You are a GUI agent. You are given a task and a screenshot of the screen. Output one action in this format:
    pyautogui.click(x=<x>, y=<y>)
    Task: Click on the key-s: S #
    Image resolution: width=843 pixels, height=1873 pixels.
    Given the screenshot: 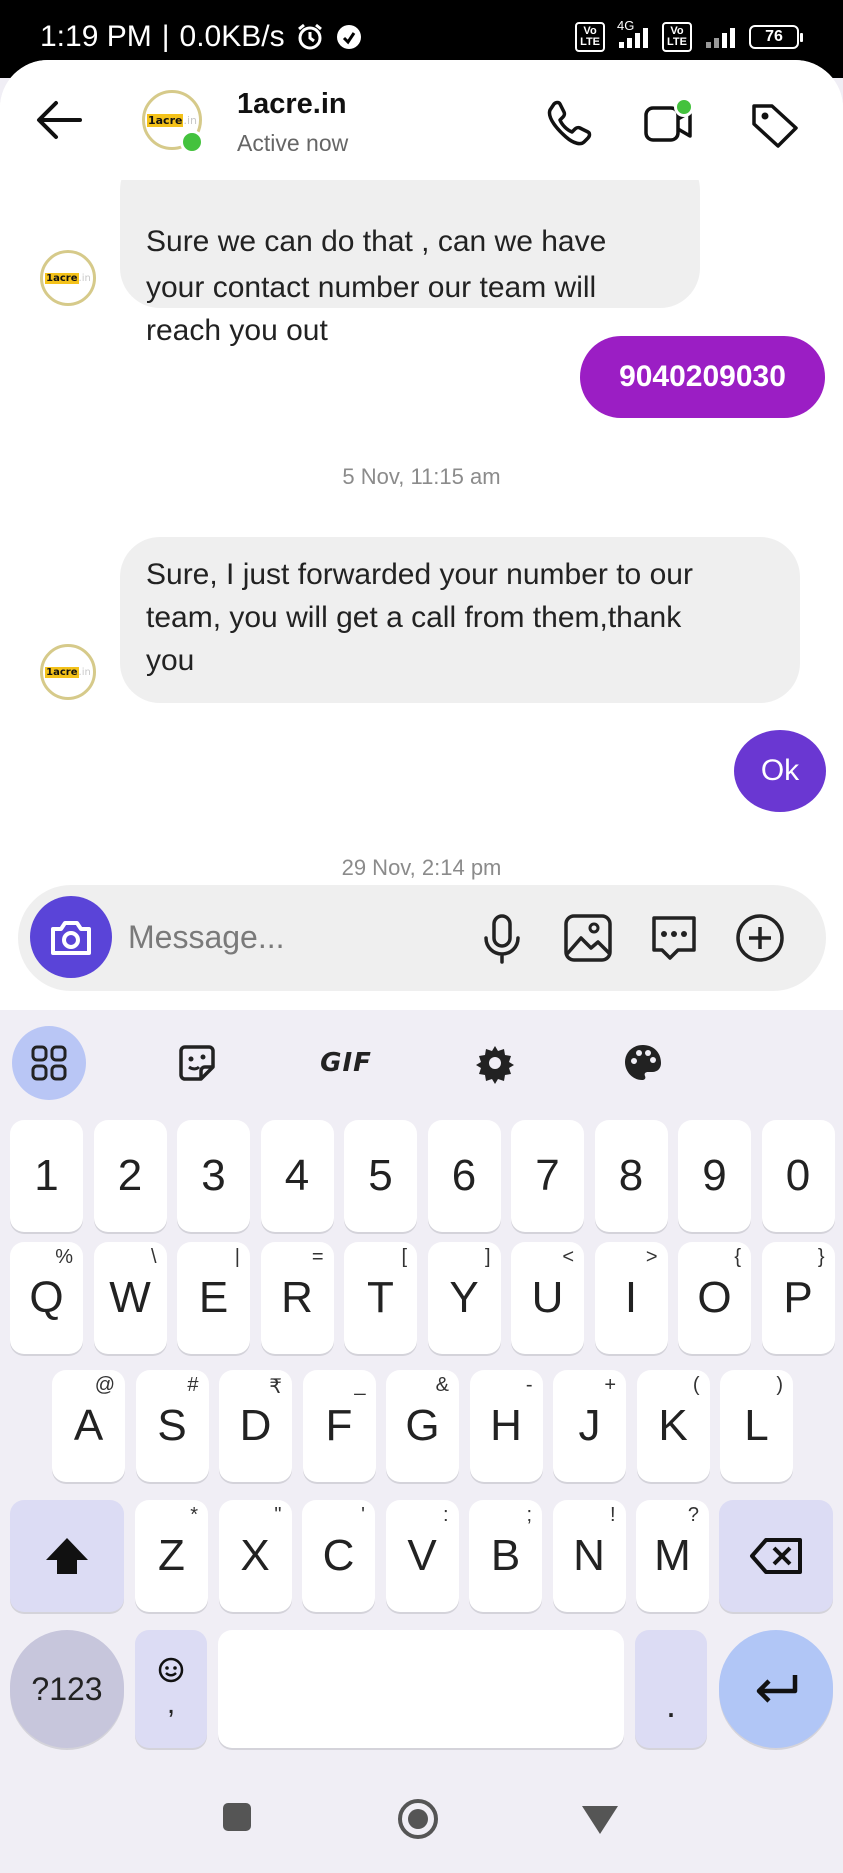 What is the action you would take?
    pyautogui.click(x=172, y=1426)
    